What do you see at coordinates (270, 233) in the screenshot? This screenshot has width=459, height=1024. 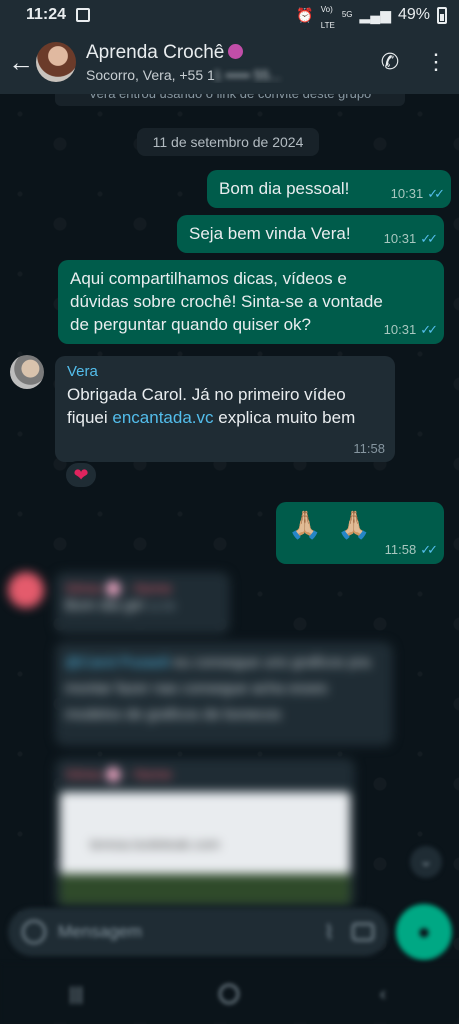 I see `message-text: Seja bem vinda Vera!` at bounding box center [270, 233].